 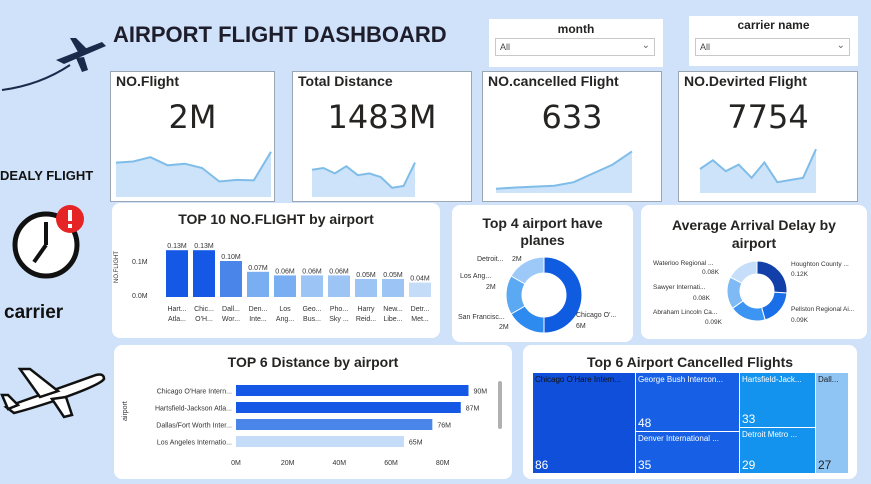 I want to click on scrollbar, so click(x=500, y=405).